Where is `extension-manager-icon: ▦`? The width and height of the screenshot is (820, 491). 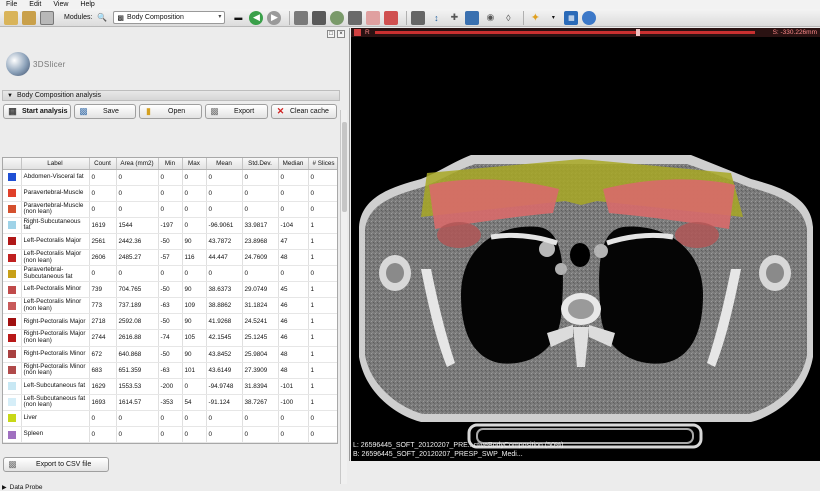 extension-manager-icon: ▦ is located at coordinates (571, 17).